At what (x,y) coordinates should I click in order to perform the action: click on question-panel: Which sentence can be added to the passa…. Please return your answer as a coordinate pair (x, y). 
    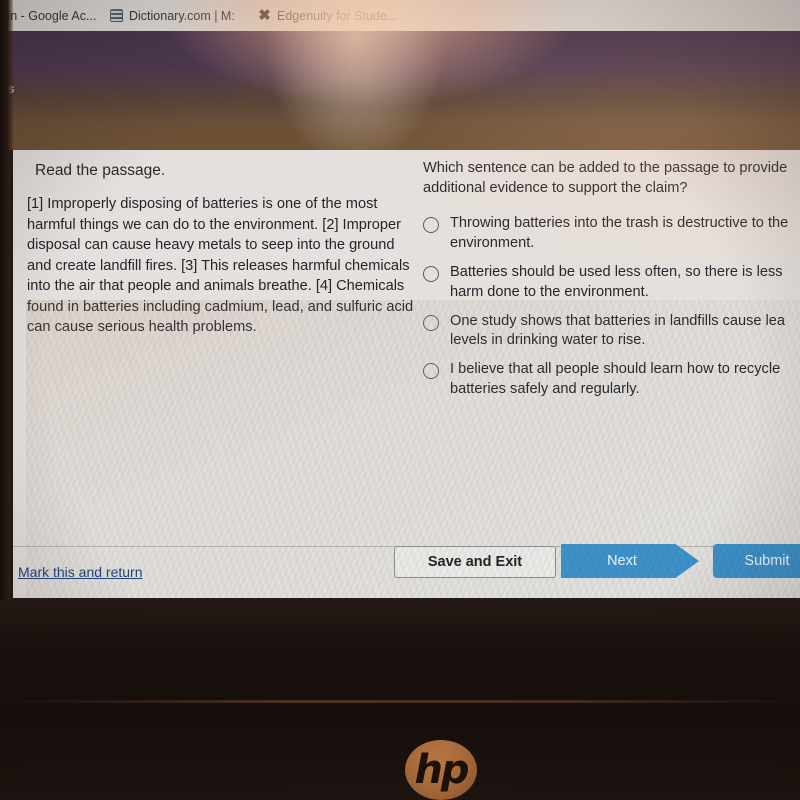
    Looking at the image, I should click on (611, 283).